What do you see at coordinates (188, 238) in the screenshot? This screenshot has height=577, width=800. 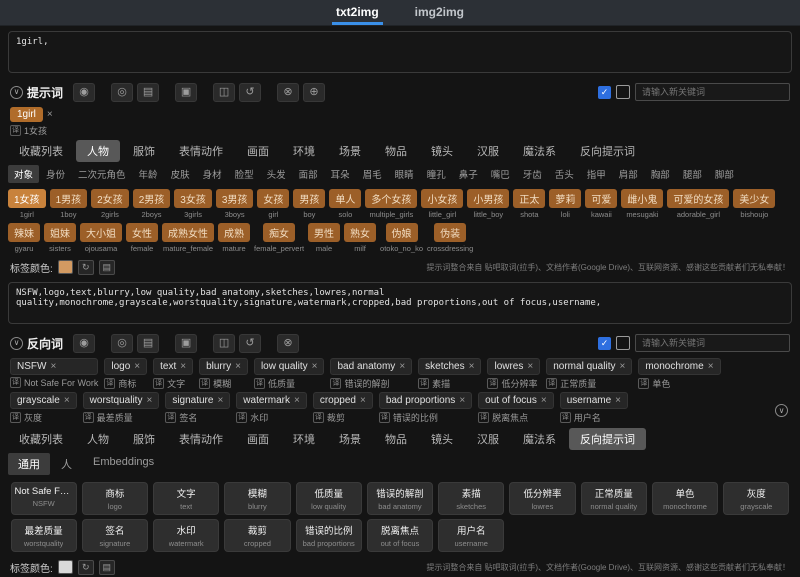 I see `tag-button: 成熟女性 mature_female` at bounding box center [188, 238].